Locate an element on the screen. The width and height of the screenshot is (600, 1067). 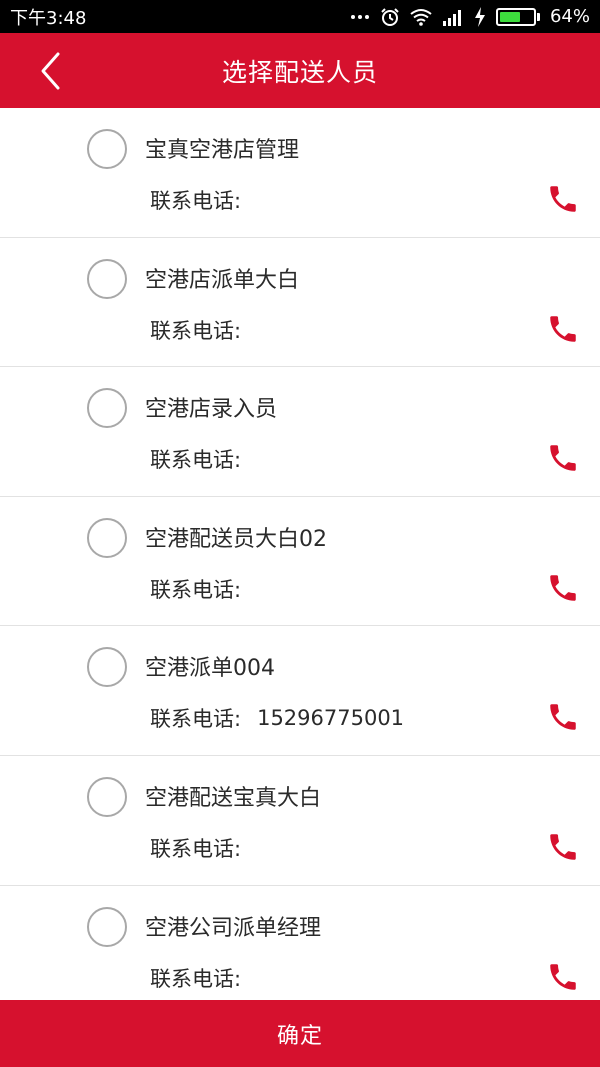
list-item: 空港配送员大白02 联系电话: is located at coordinates (300, 562).